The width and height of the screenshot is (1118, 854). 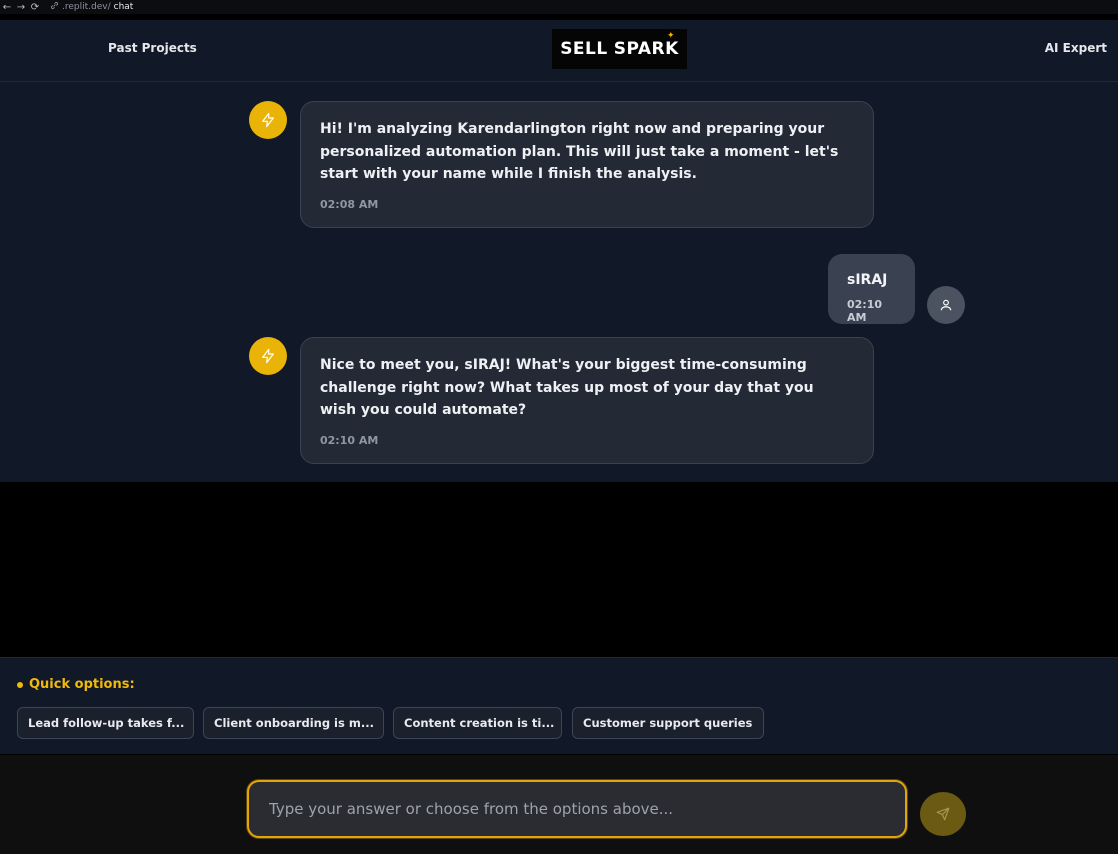 I want to click on answer-input, so click(x=577, y=809).